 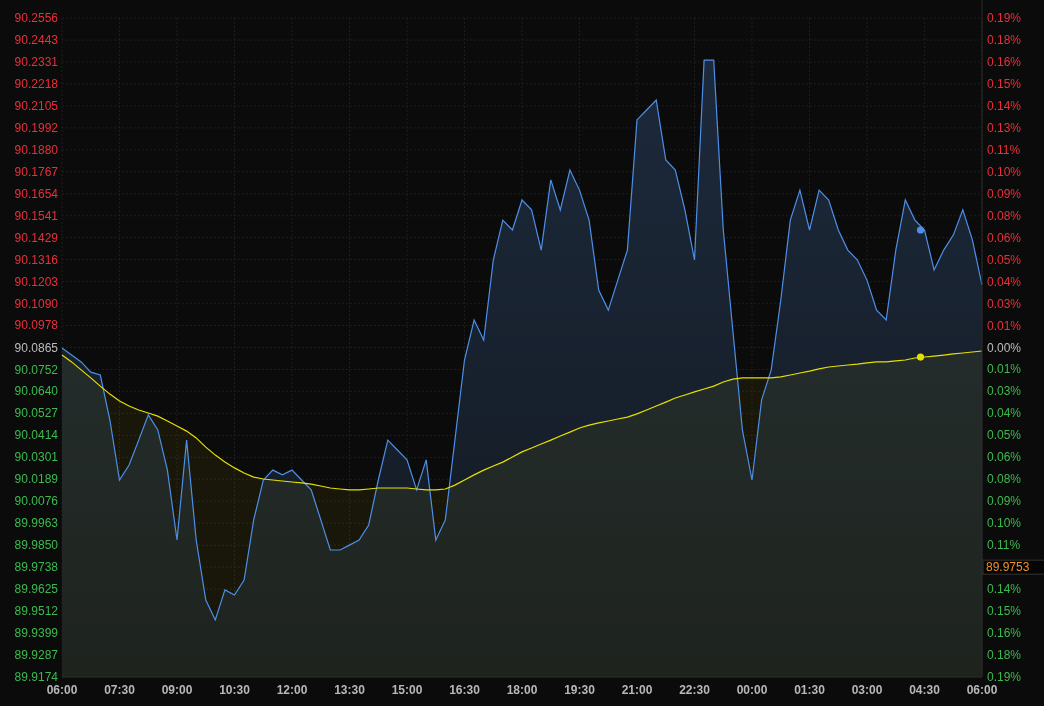 I want to click on axis-label: 90.0752, so click(x=36, y=369).